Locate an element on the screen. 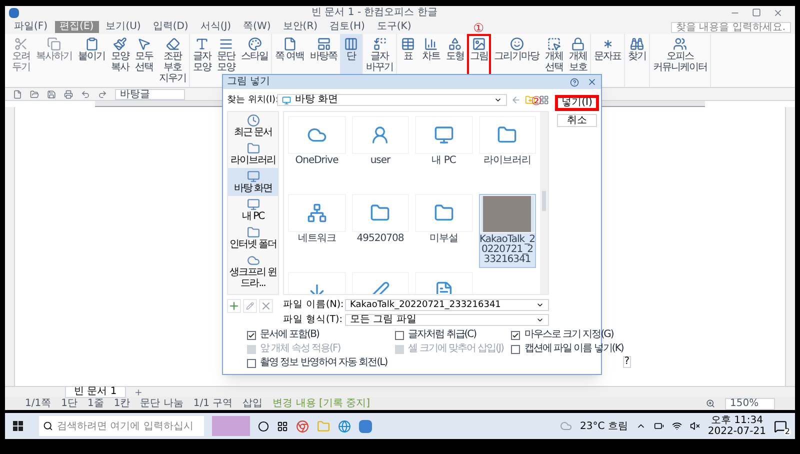  help-button: ? is located at coordinates (627, 362).